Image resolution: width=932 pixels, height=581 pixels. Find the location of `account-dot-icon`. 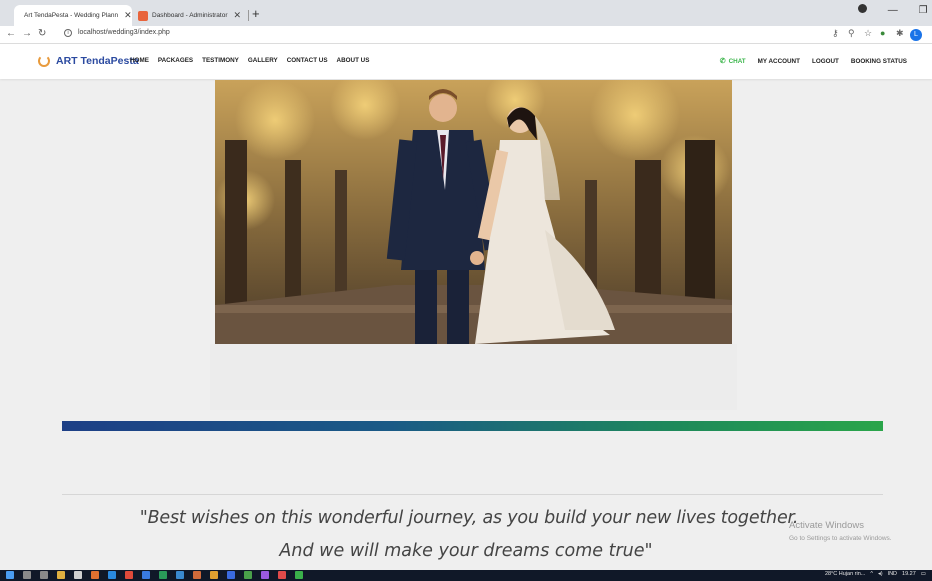

account-dot-icon is located at coordinates (862, 8).